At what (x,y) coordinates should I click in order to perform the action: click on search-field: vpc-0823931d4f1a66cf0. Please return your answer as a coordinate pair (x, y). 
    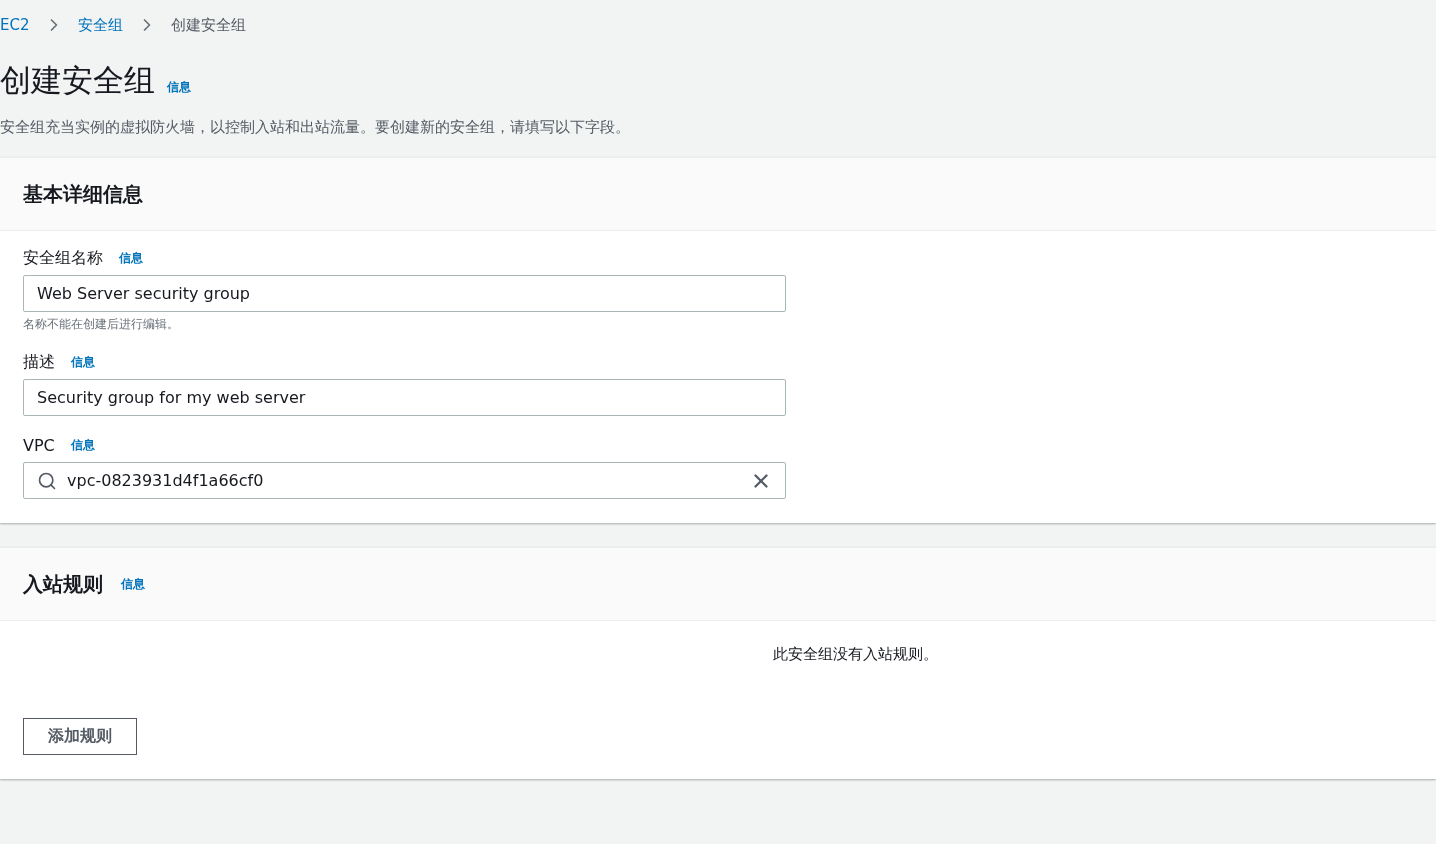
    Looking at the image, I should click on (404, 480).